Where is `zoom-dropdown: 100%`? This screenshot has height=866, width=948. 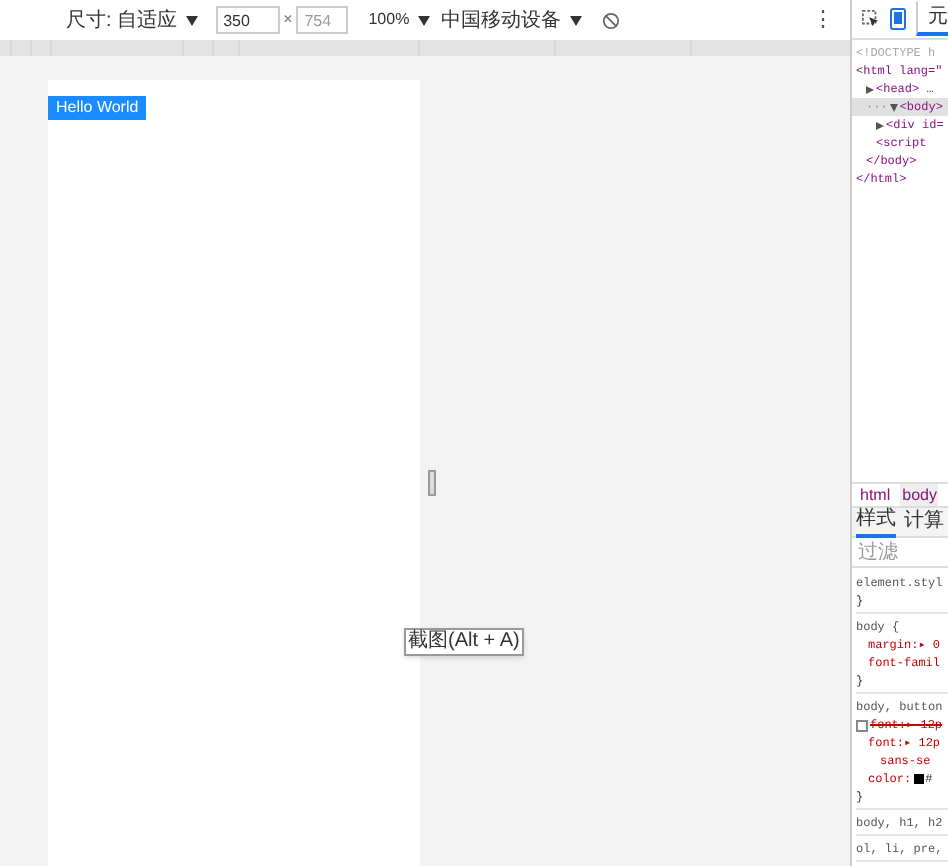 zoom-dropdown: 100% is located at coordinates (399, 20).